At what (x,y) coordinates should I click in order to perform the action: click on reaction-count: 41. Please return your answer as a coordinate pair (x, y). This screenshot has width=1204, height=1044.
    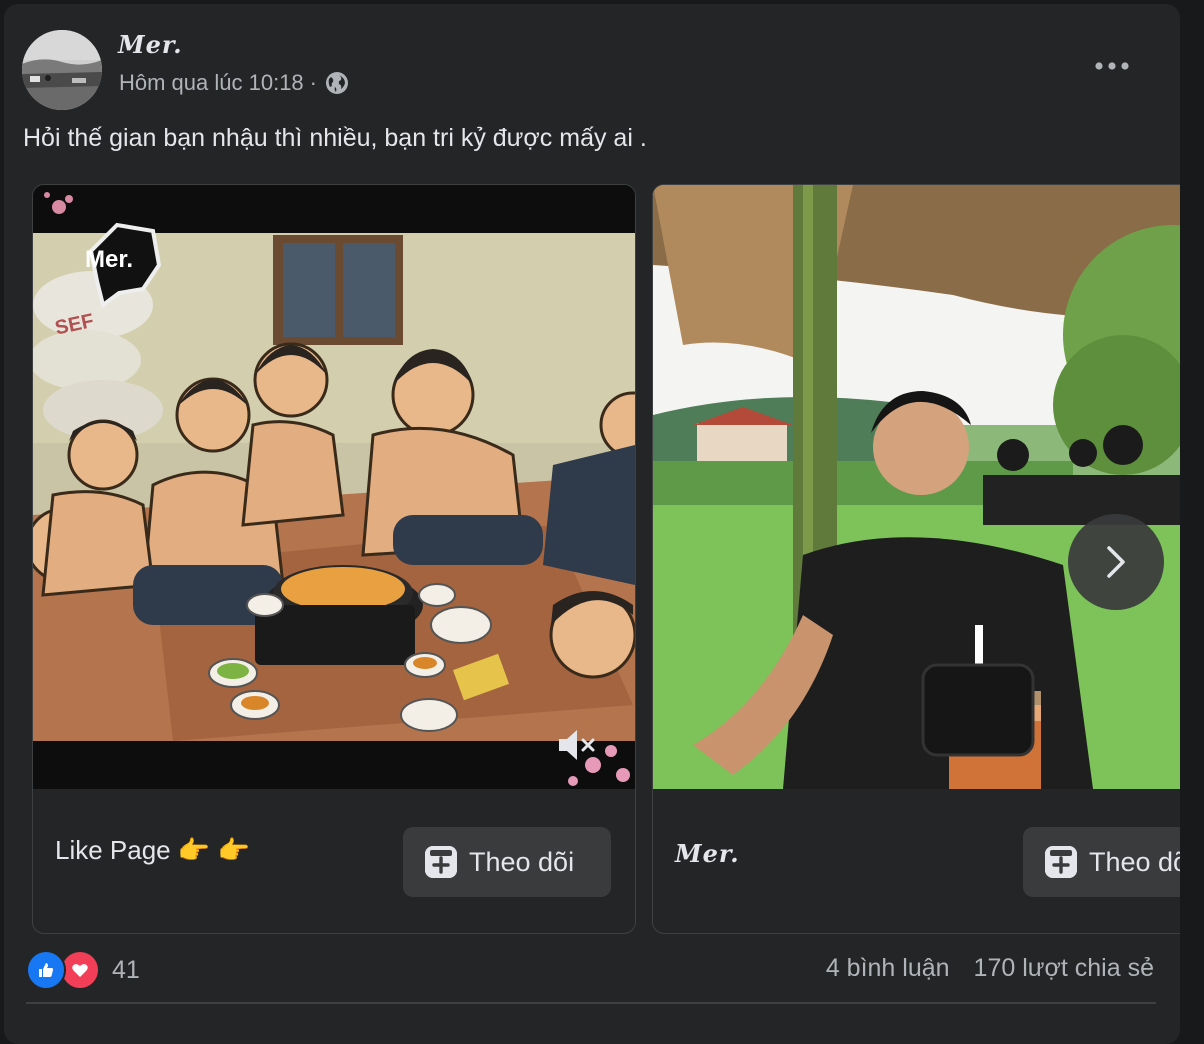
    Looking at the image, I should click on (126, 969).